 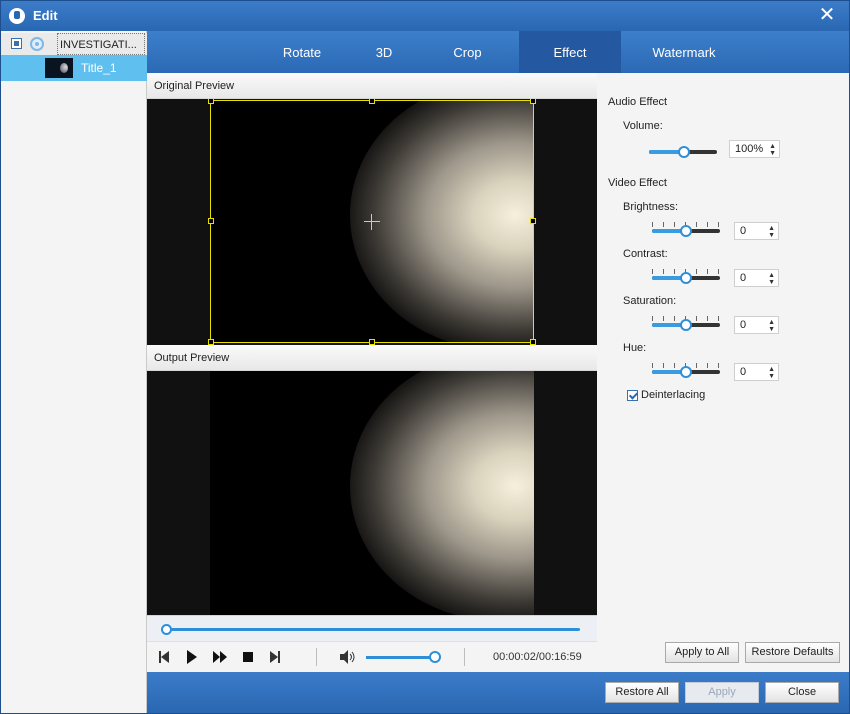 What do you see at coordinates (651, 207) in the screenshot?
I see `brightness-label: Brightness:` at bounding box center [651, 207].